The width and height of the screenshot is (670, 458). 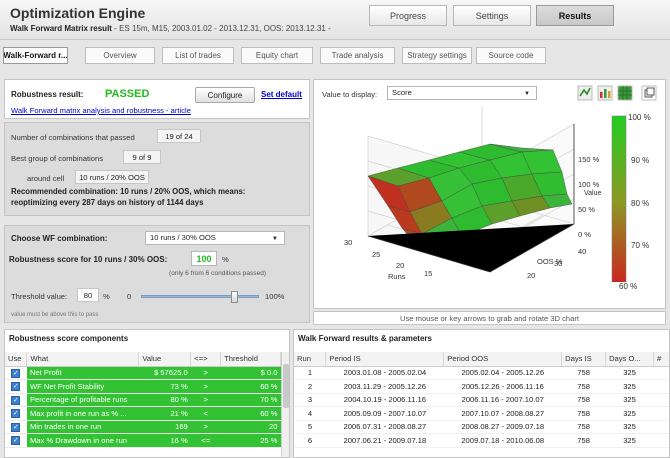 What do you see at coordinates (277, 55) in the screenshot?
I see `tab-equity-chart: Equity chart` at bounding box center [277, 55].